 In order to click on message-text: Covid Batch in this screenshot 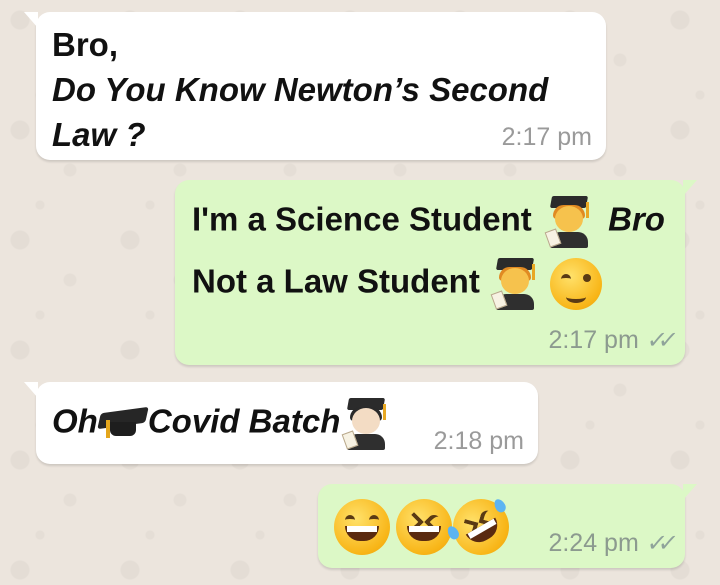, I will do `click(244, 421)`.